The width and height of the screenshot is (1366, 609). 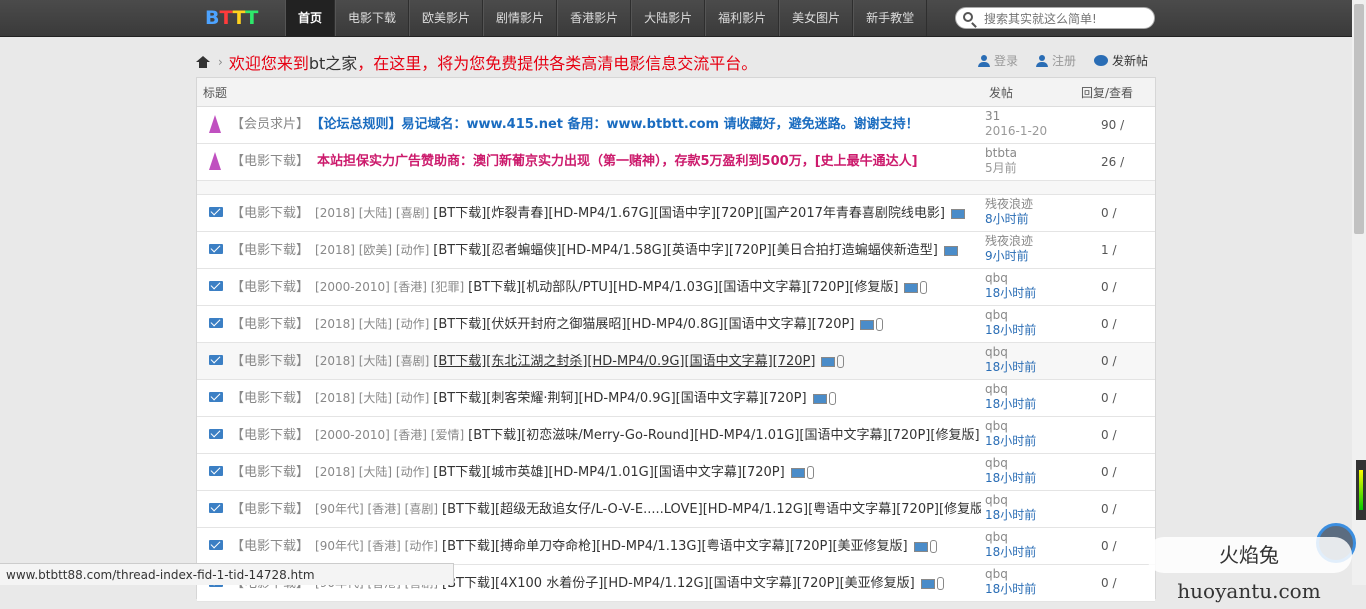 What do you see at coordinates (608, 472) in the screenshot?
I see `thread-title: [BT下载][城市英雄][HD-MP4/1.01G][国语中文字幕][720P]` at bounding box center [608, 472].